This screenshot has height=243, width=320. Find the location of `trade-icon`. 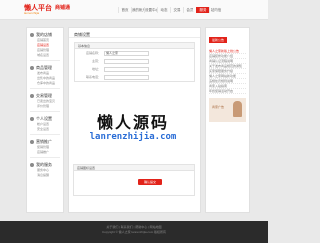

trade-icon is located at coordinates (32, 95).